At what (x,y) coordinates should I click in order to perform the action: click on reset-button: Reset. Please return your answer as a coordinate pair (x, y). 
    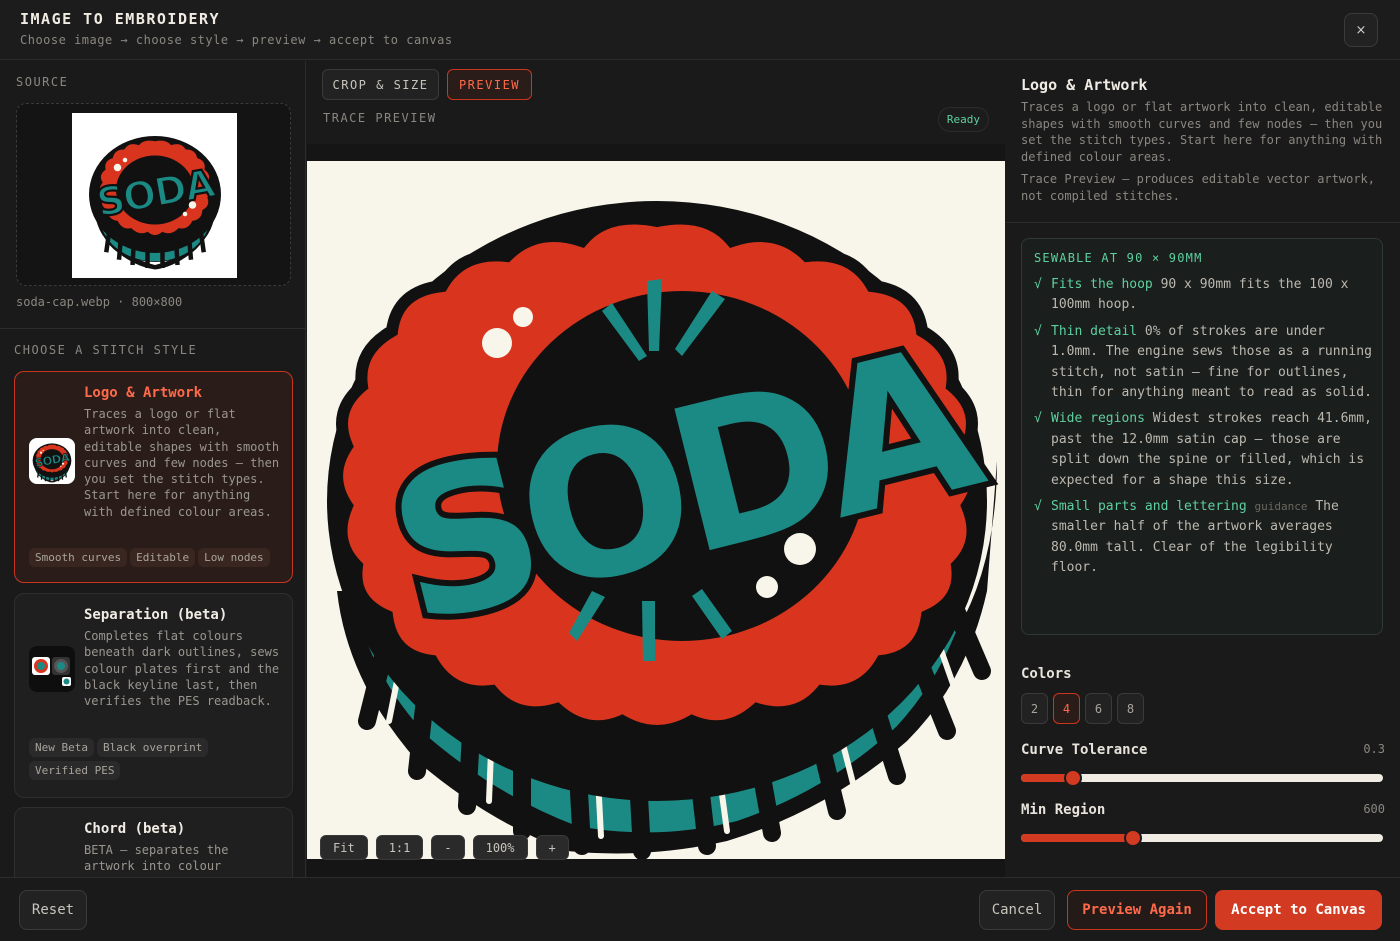
    Looking at the image, I should click on (53, 910).